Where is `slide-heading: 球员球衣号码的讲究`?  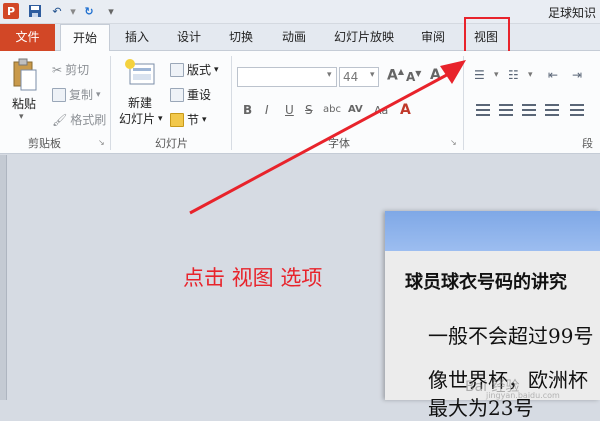
slide-heading: 球员球衣号码的讲究 is located at coordinates (486, 281).